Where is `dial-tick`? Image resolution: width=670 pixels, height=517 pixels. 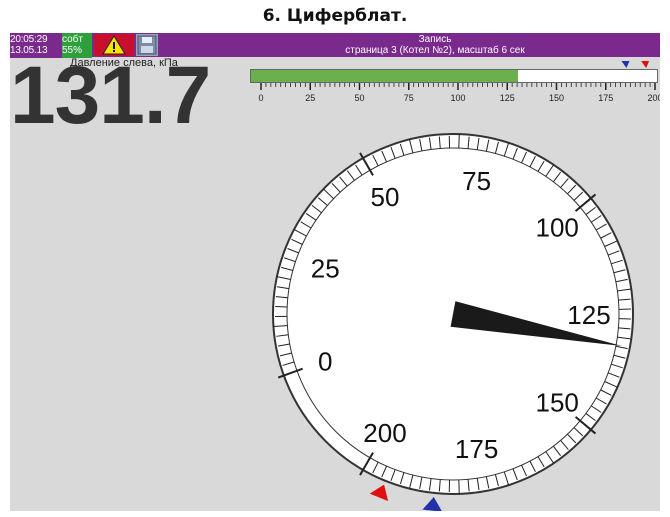
dial-tick is located at coordinates (281, 307).